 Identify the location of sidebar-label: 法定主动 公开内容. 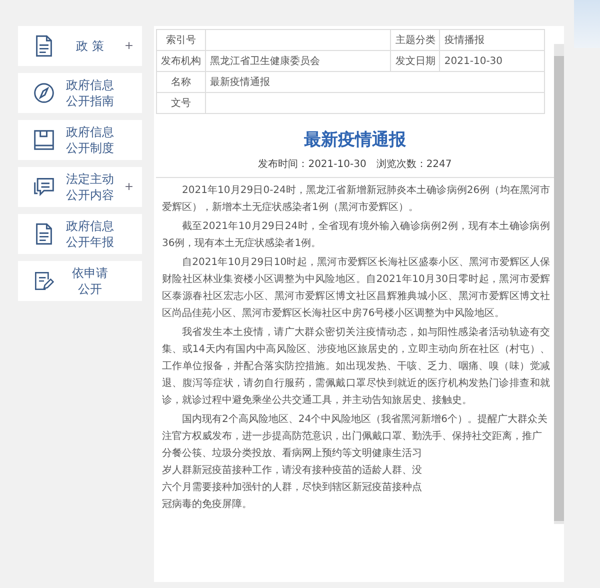
(90, 187).